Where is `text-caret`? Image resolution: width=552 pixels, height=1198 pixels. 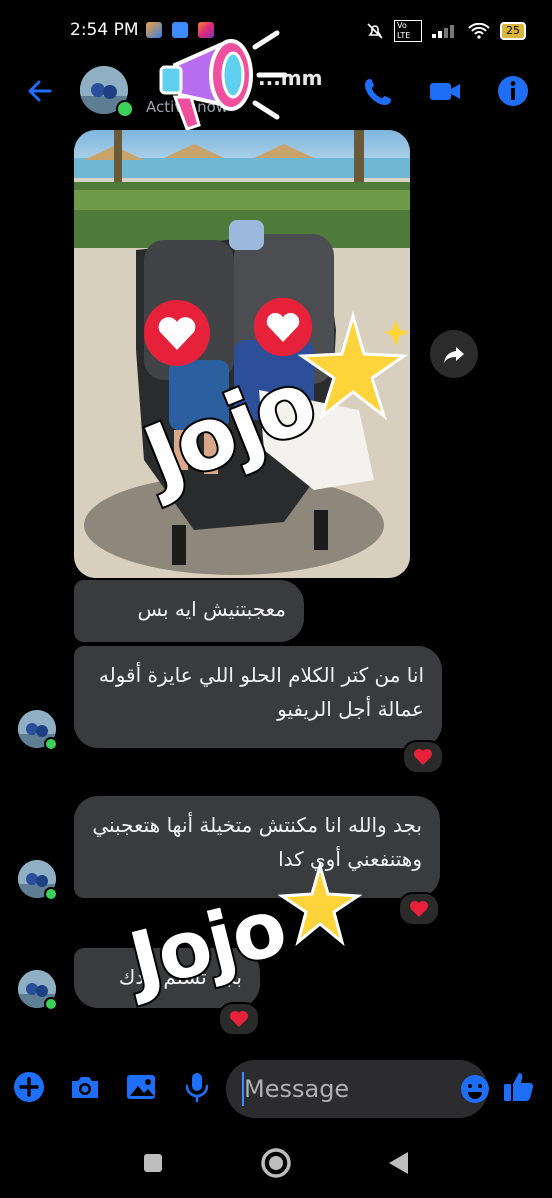
text-caret is located at coordinates (243, 1089).